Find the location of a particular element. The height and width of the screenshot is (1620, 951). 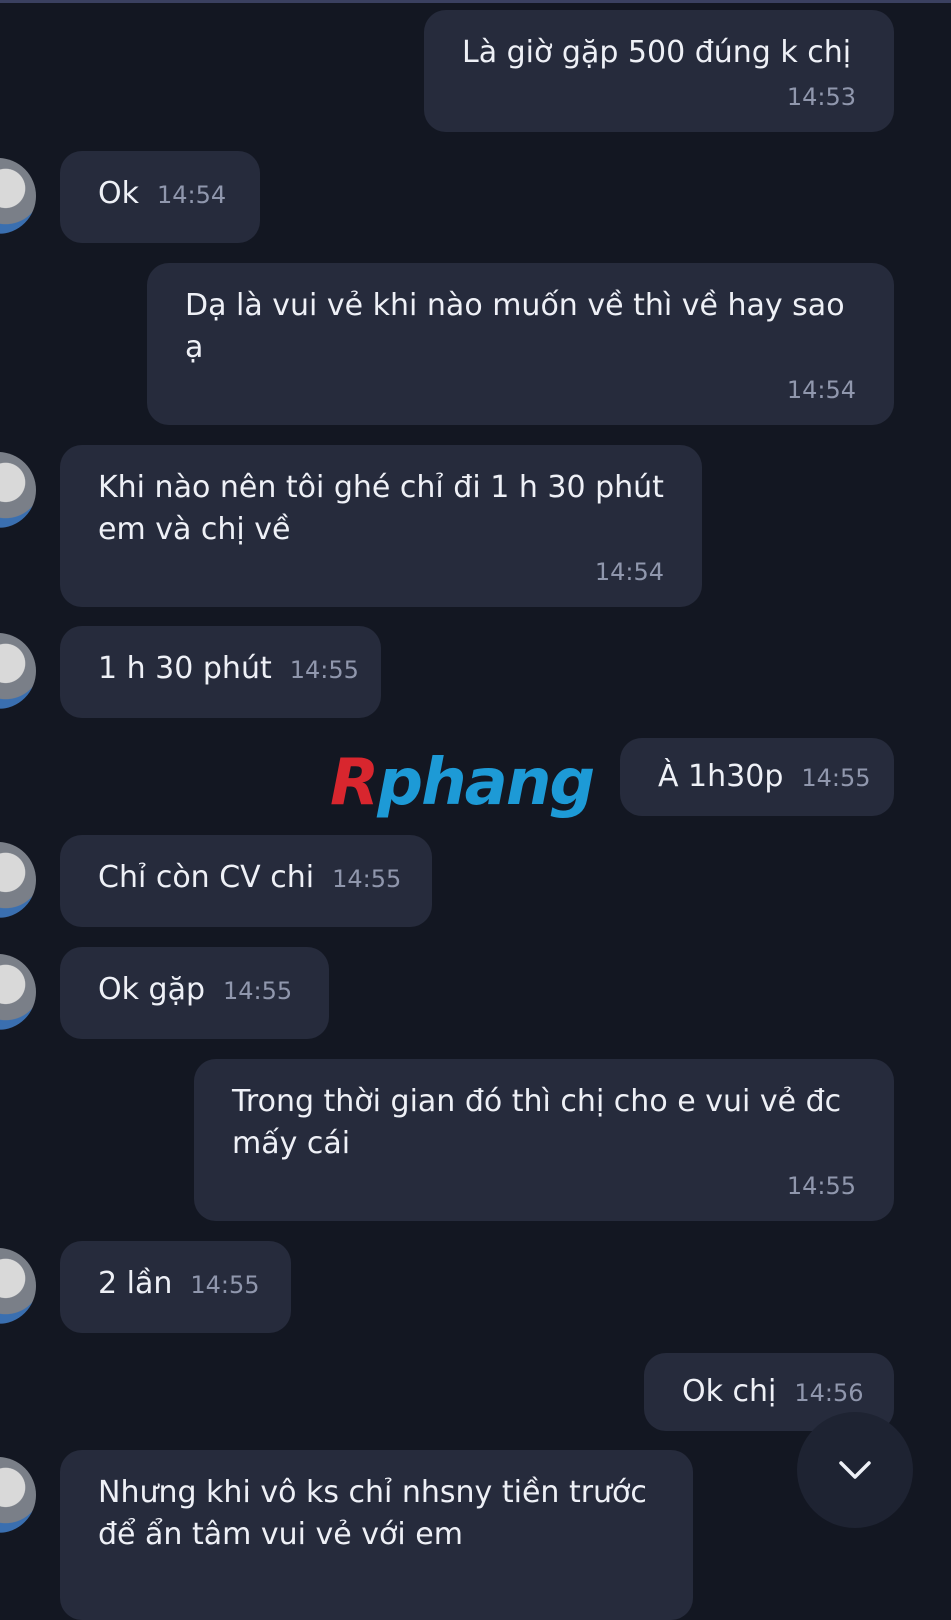

watermark-logo: Rphang is located at coordinates (462, 783).